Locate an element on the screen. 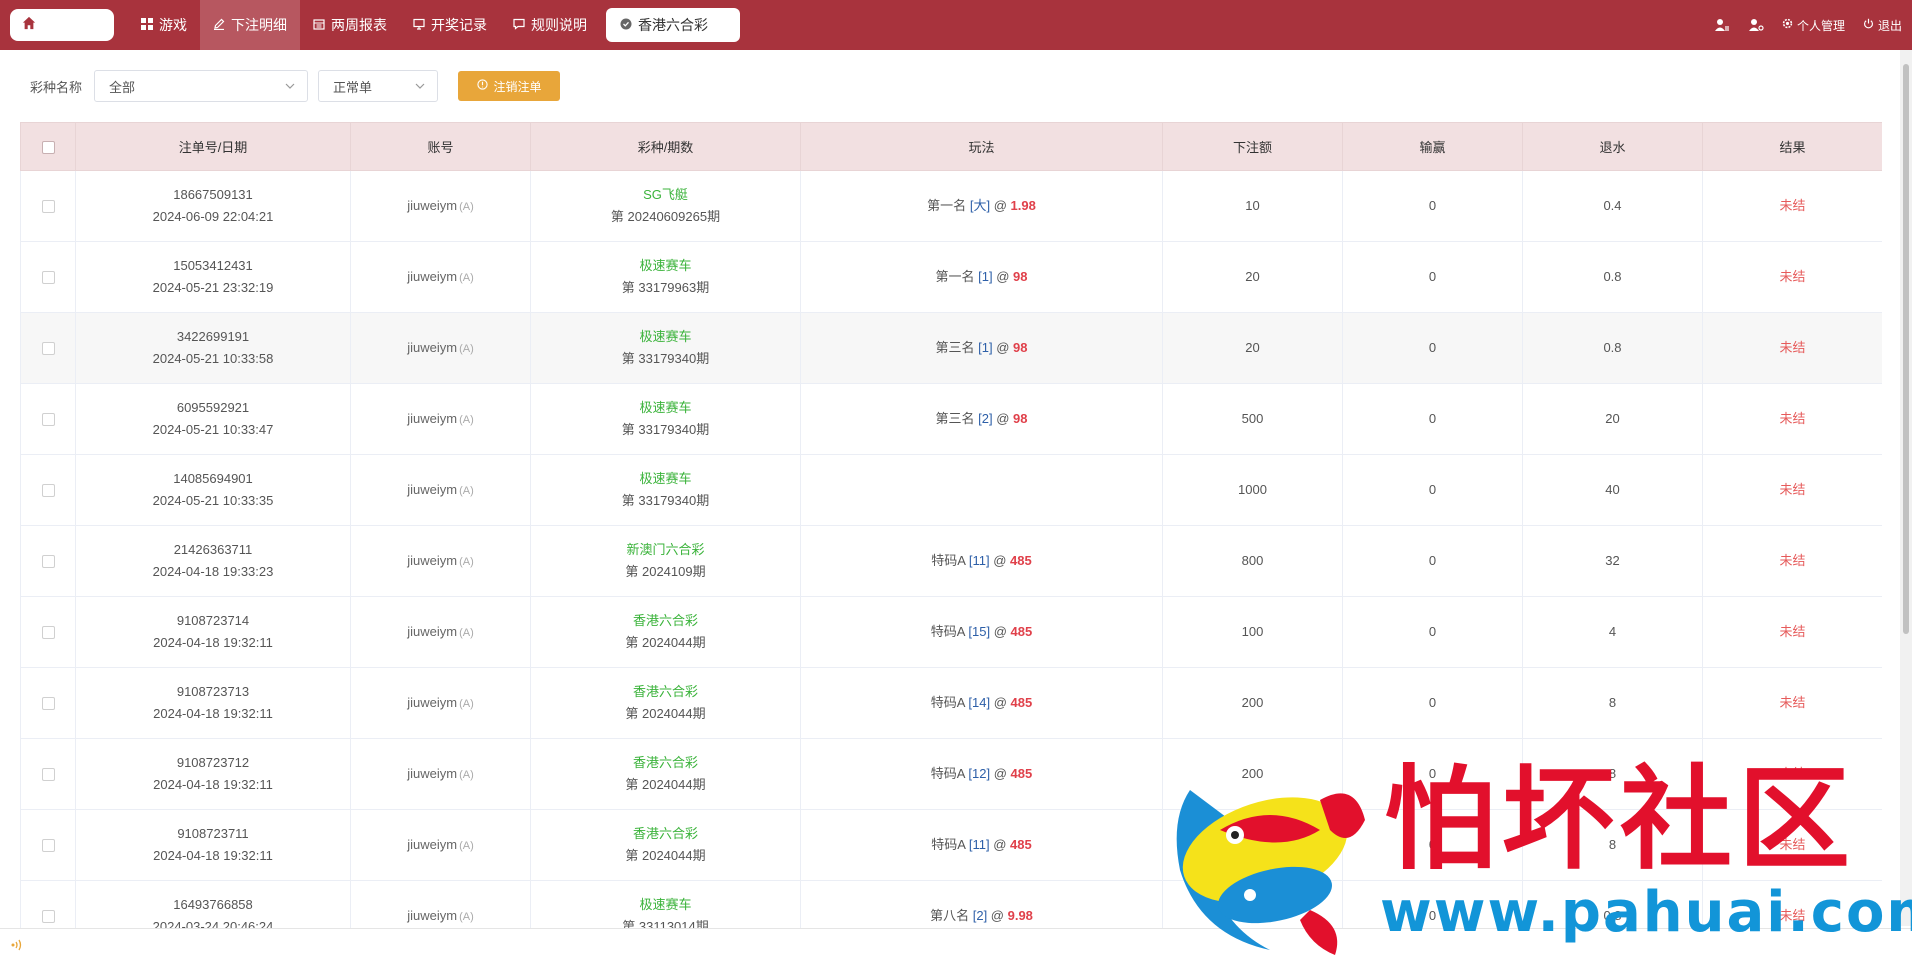  play-pick: 1 is located at coordinates (985, 276).